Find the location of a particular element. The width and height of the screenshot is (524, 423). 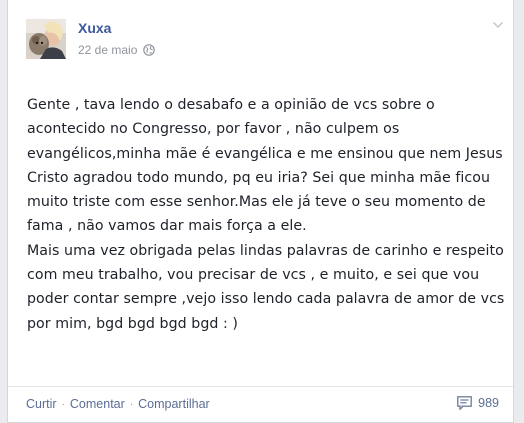

author-name-link: Xuxa is located at coordinates (94, 28).